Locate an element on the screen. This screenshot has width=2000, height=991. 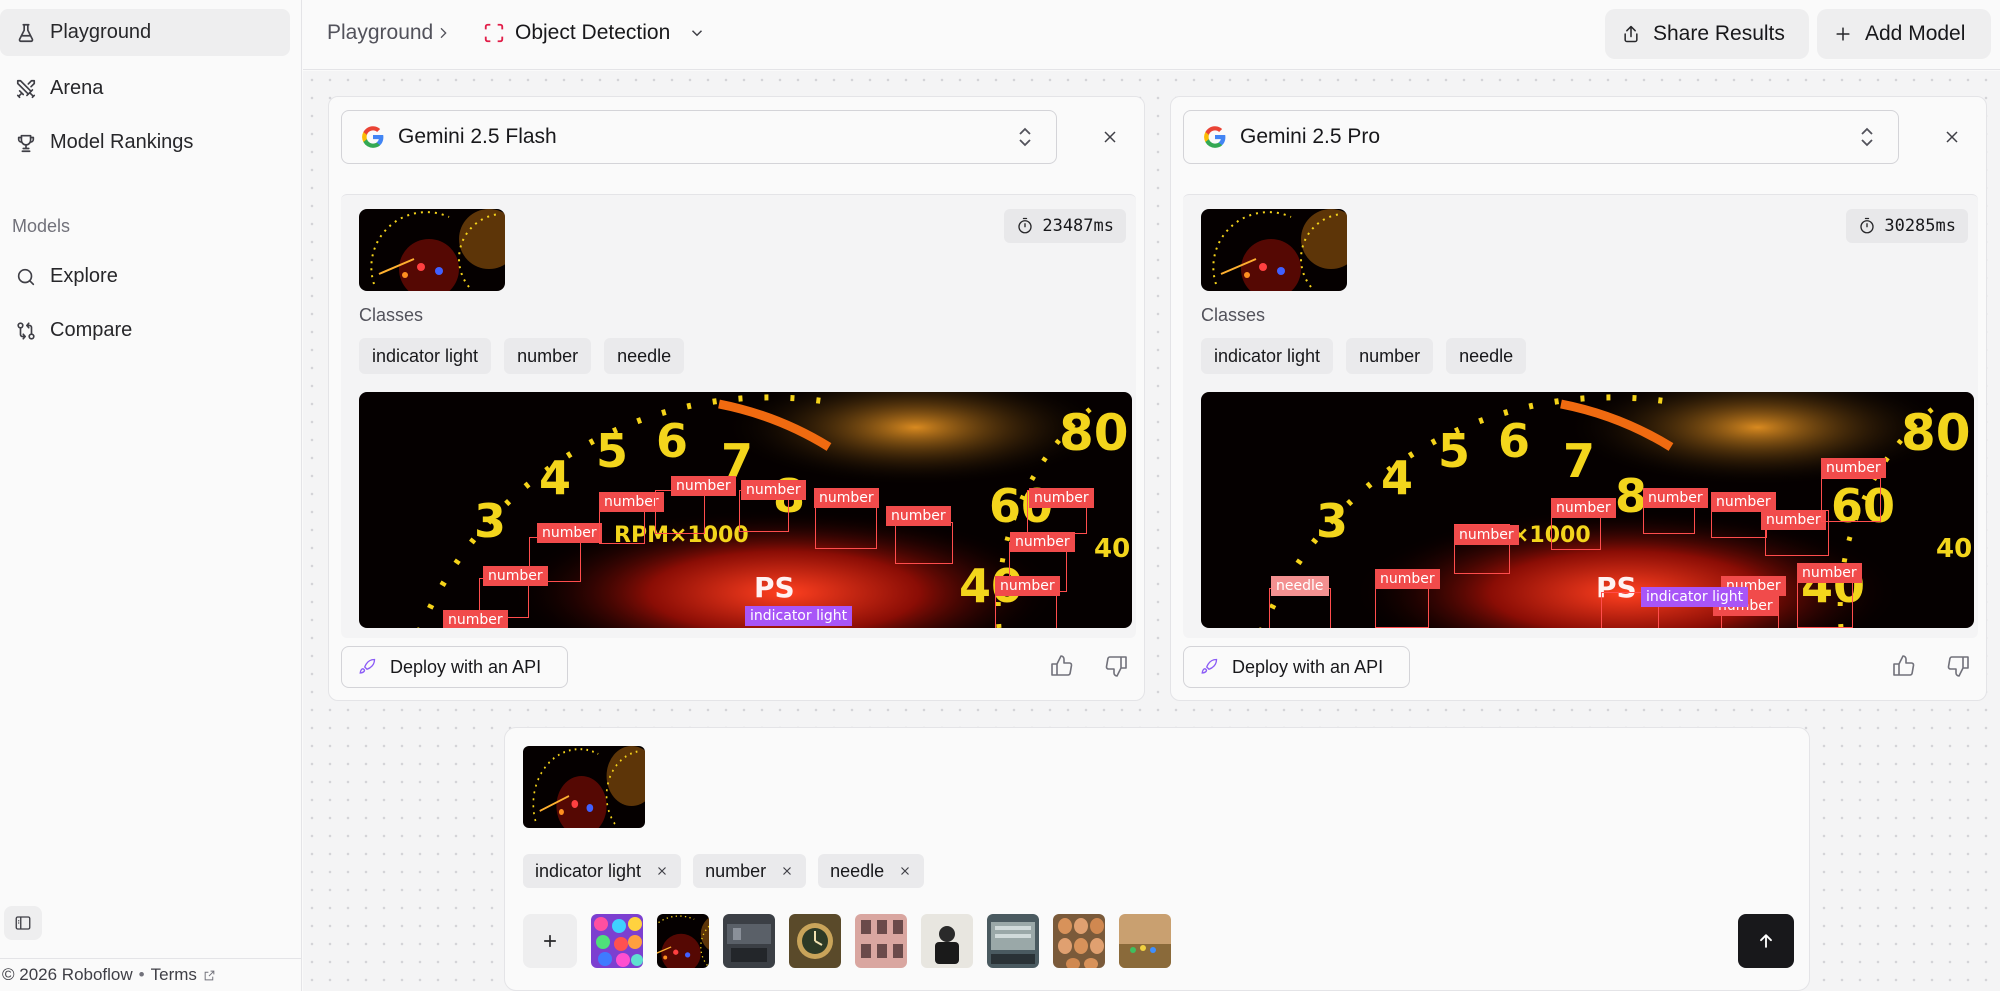
sidebar-item-playground: Playground is located at coordinates (145, 32).